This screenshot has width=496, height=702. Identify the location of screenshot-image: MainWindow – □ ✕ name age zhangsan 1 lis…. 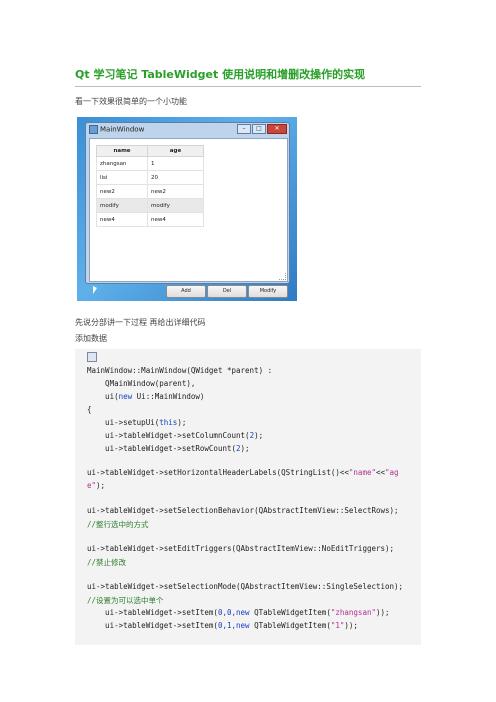
(187, 209).